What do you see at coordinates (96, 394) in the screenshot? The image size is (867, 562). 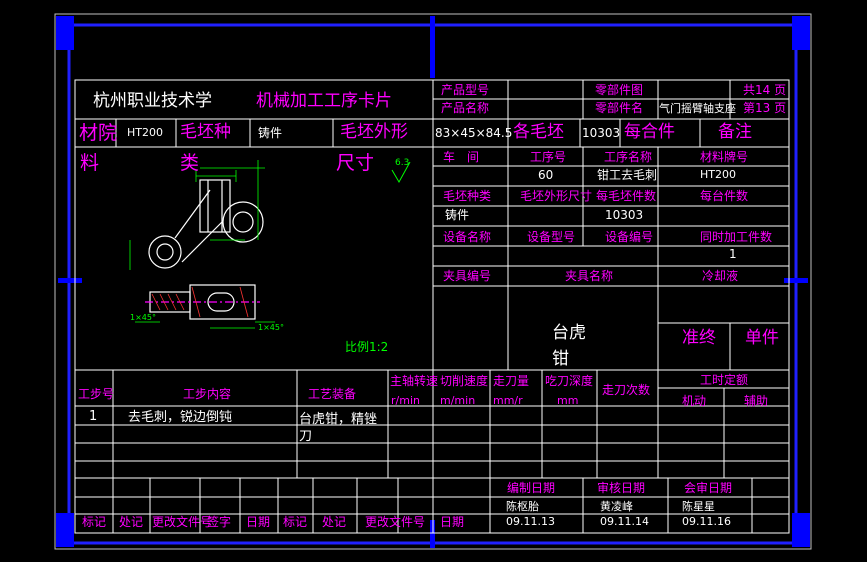 I see `step-no-header: 工步号` at bounding box center [96, 394].